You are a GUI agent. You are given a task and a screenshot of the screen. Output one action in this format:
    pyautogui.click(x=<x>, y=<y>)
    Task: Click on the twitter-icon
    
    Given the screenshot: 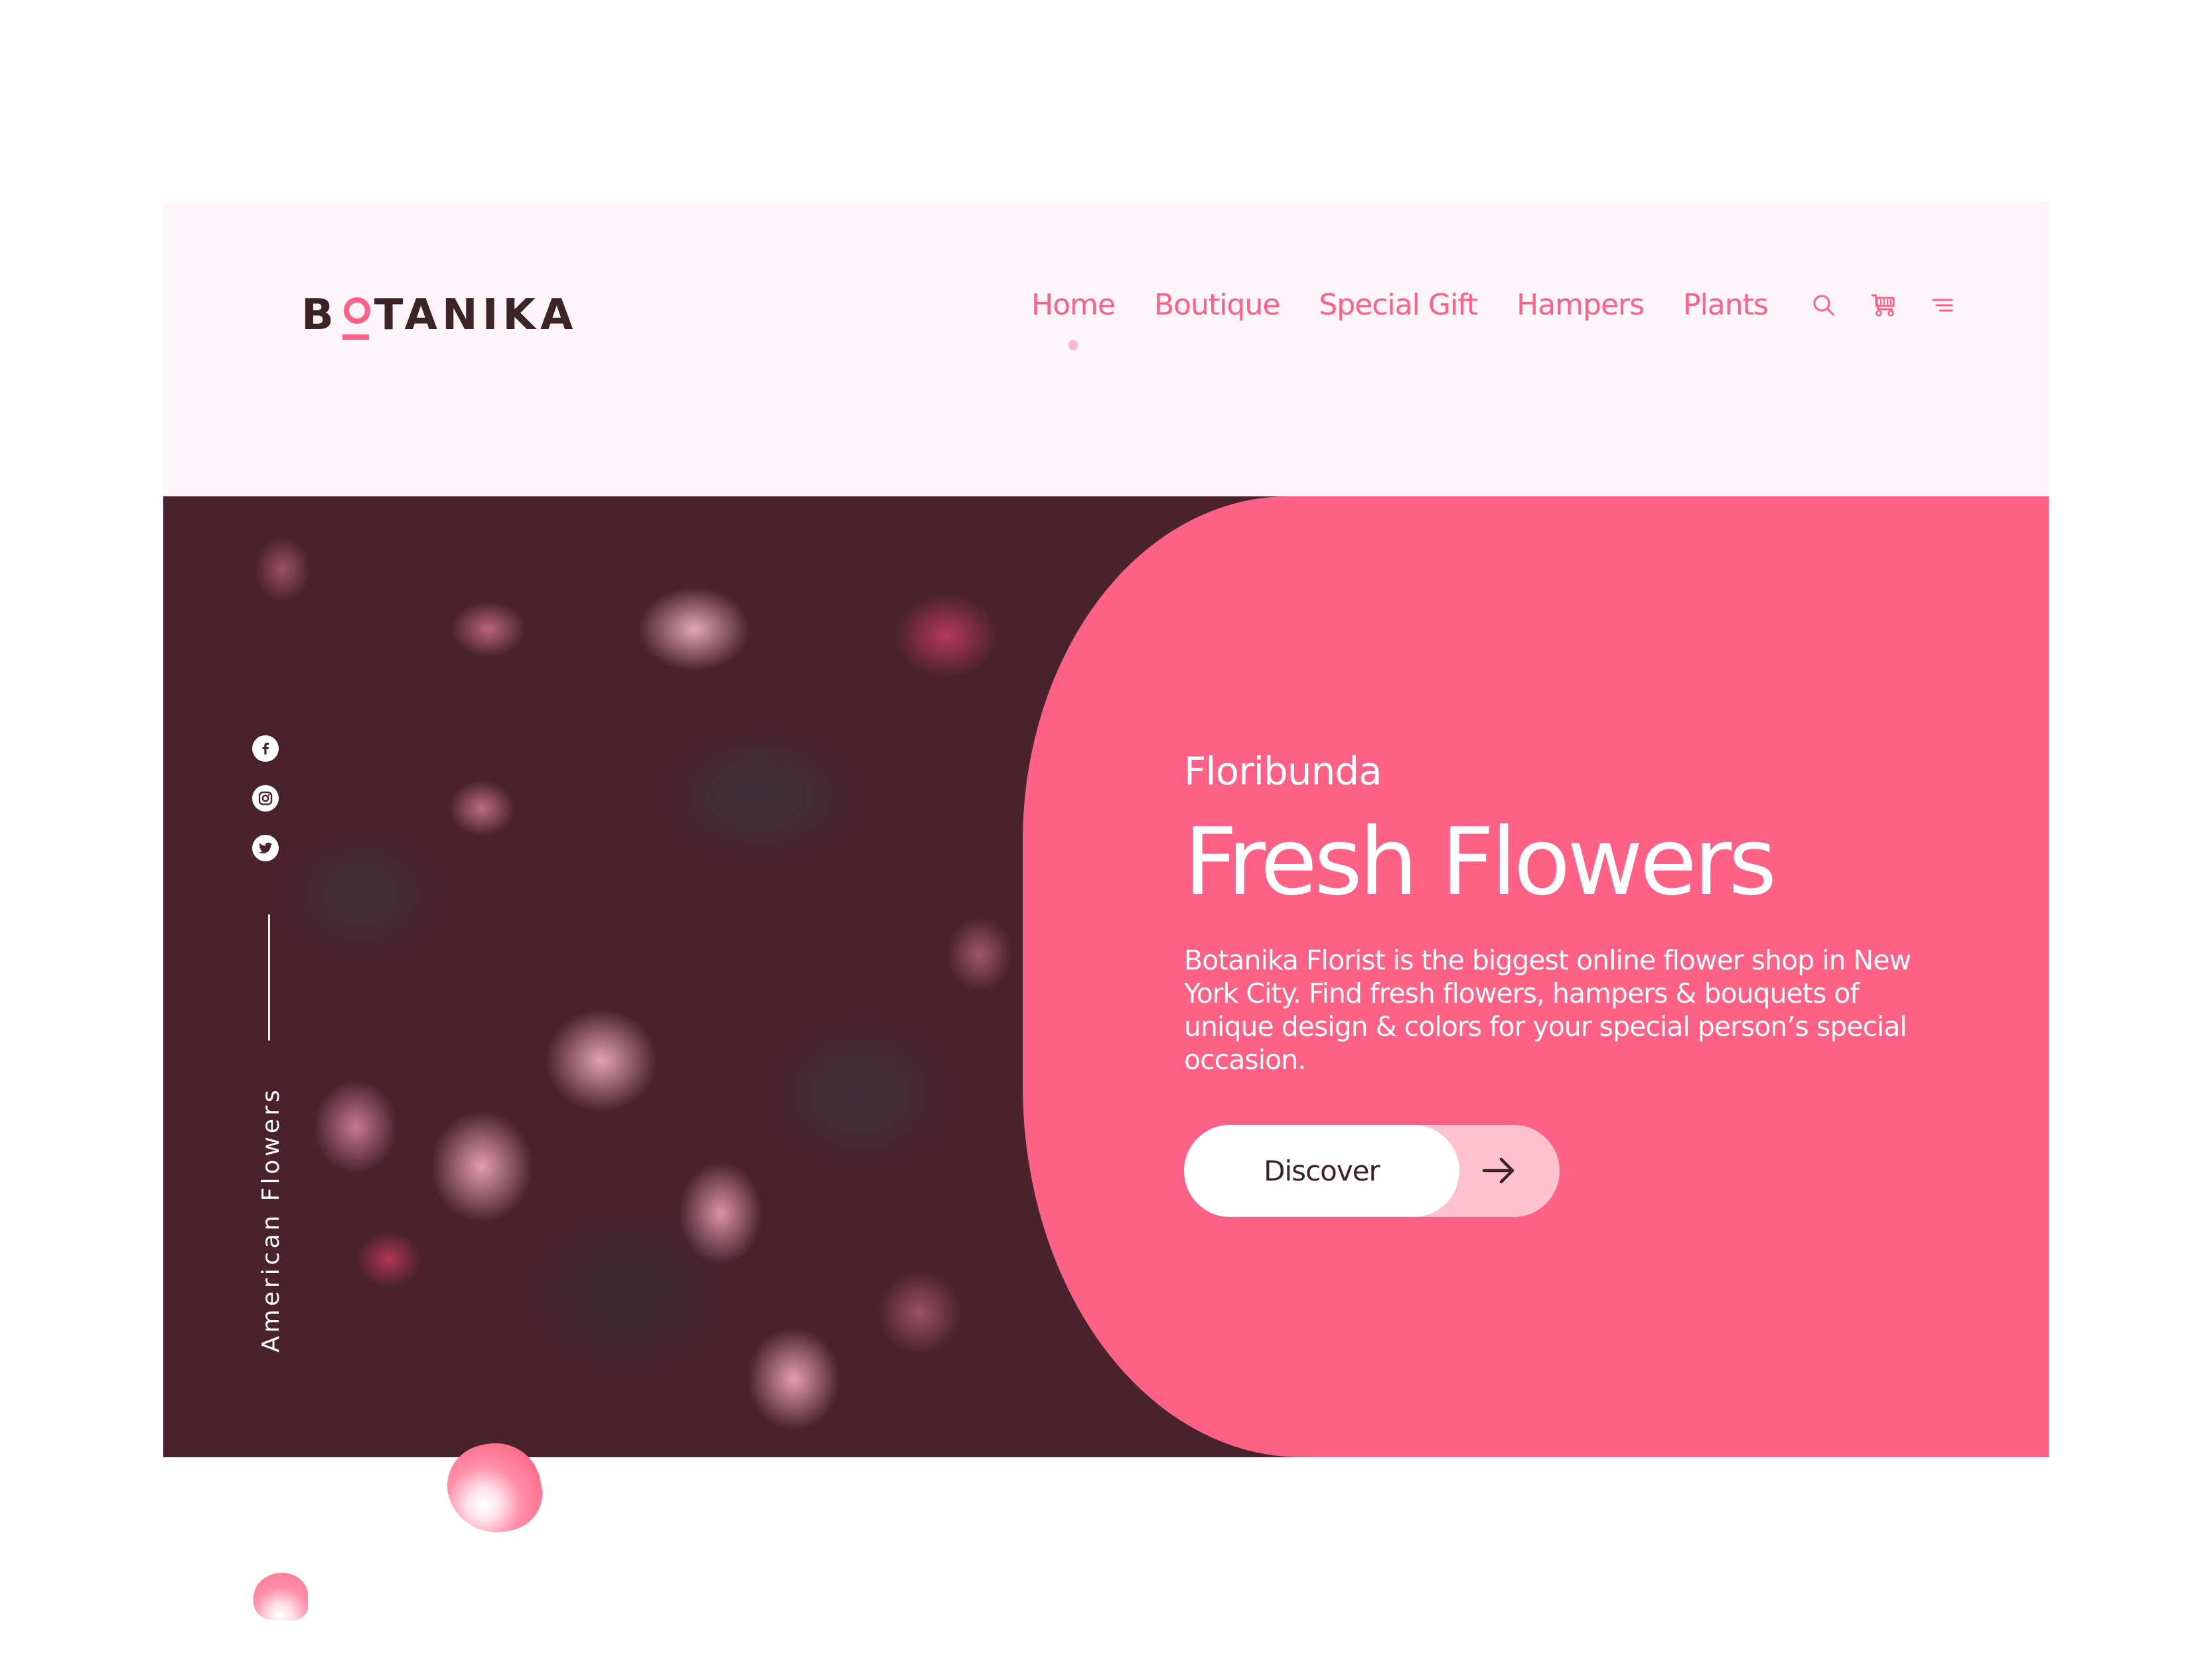 What is the action you would take?
    pyautogui.click(x=265, y=847)
    